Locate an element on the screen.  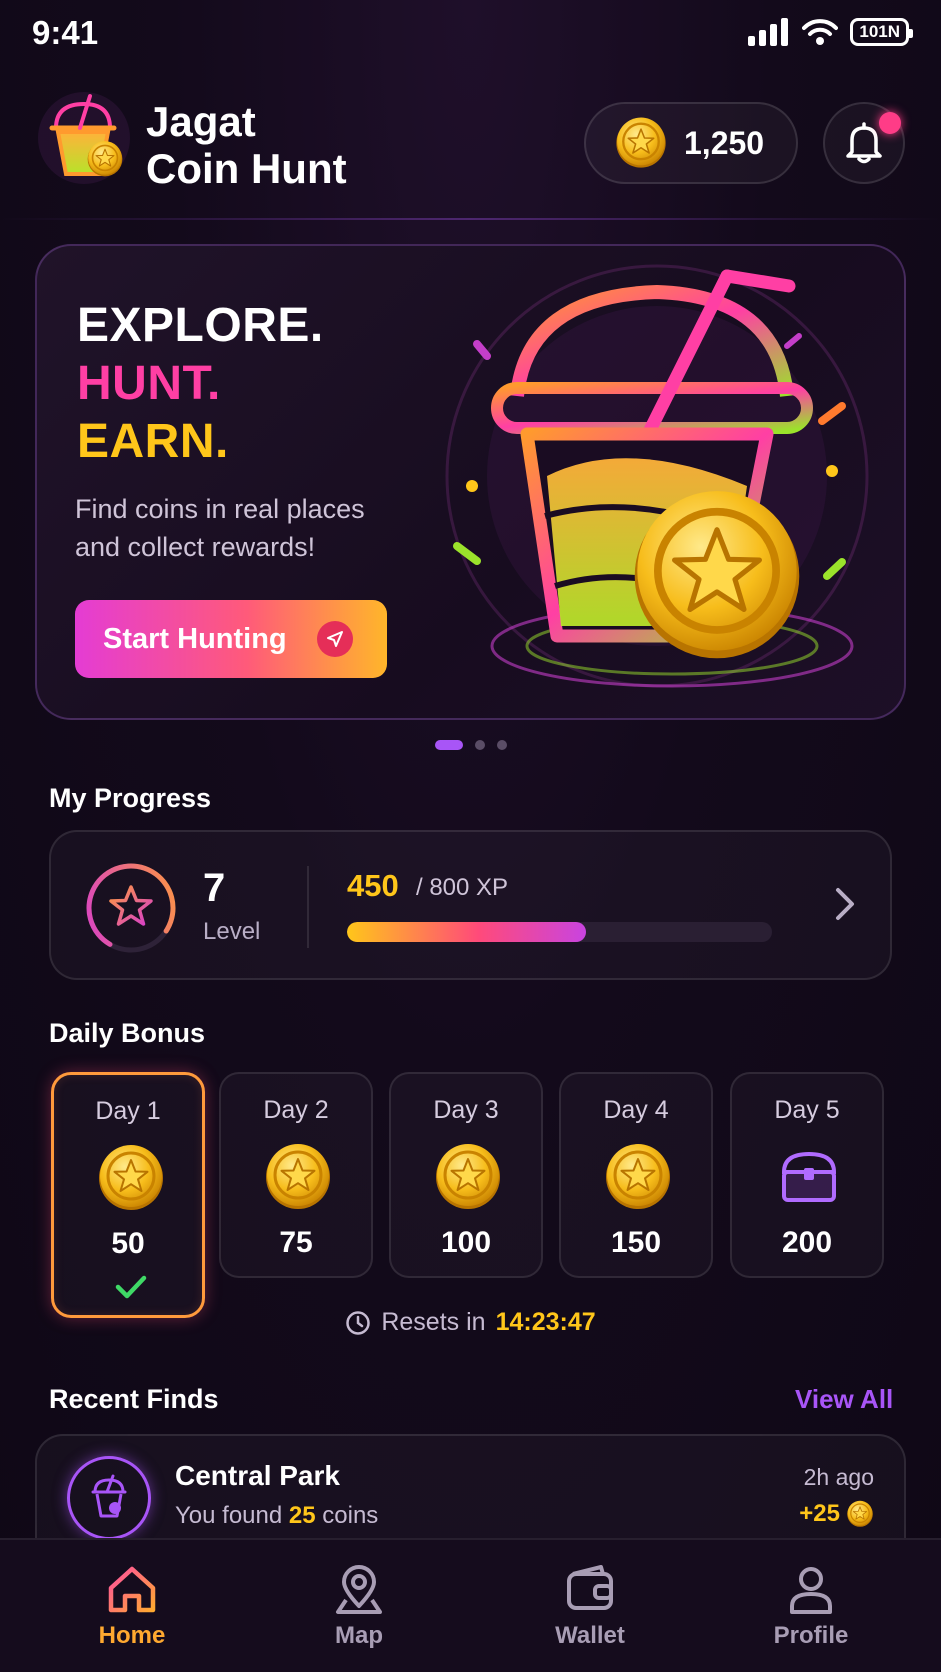
view-all-link: View All is located at coordinates (844, 1399).